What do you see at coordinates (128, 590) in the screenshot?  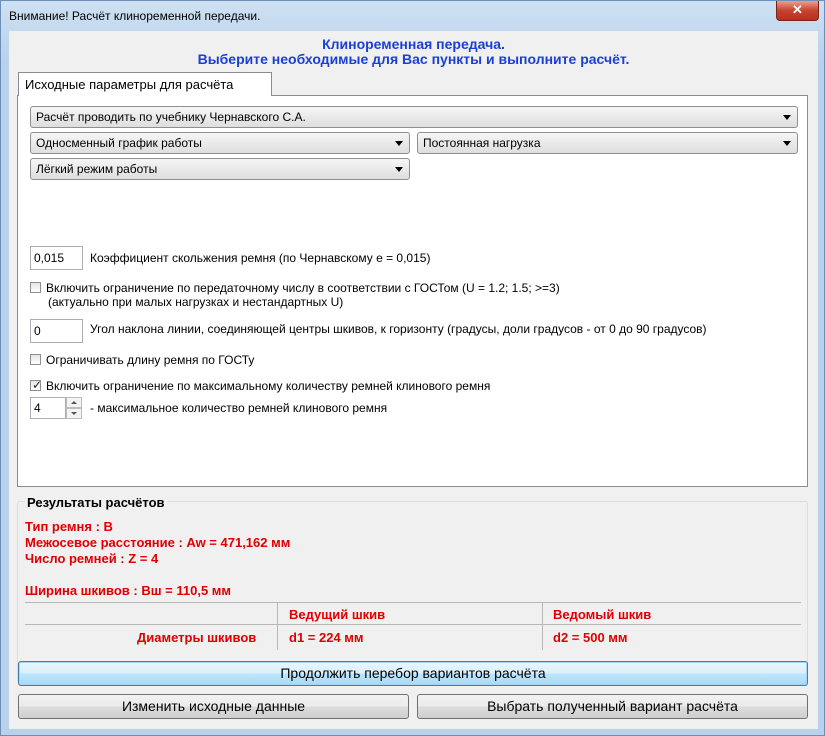 I see `pulley-width-result: Ширина шкивов : Bш = 110,5 мм` at bounding box center [128, 590].